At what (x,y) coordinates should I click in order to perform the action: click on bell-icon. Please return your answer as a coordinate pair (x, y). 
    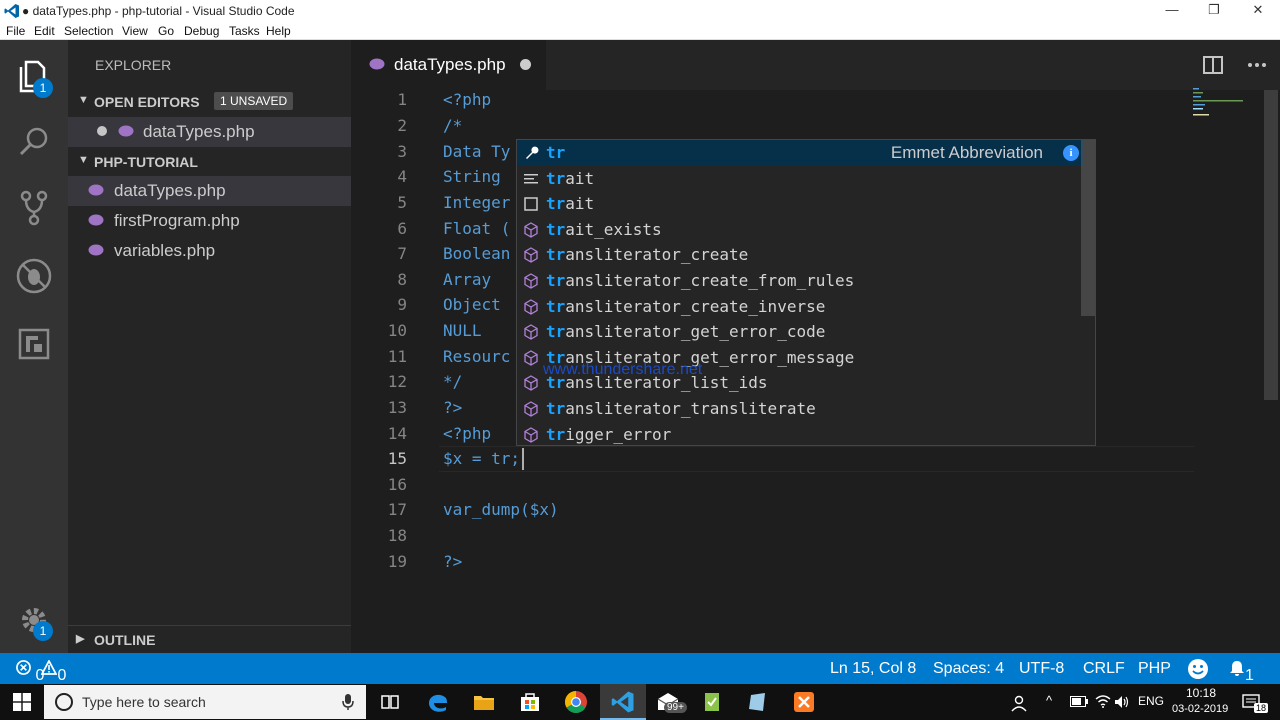
    Looking at the image, I should click on (1237, 668).